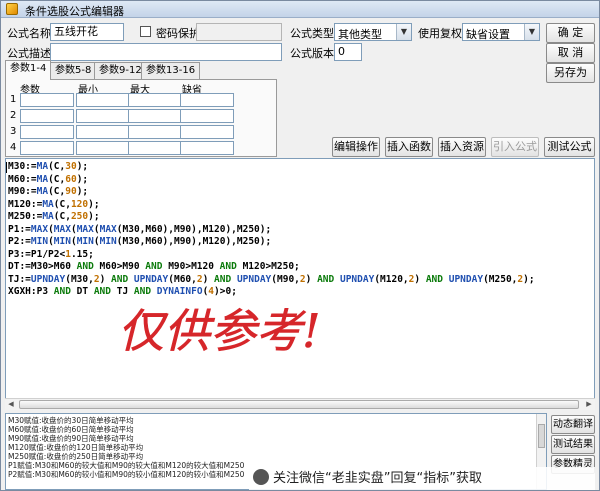 Image resolution: width=600 pixels, height=491 pixels. What do you see at coordinates (28, 70) in the screenshot?
I see `tab-params-1-4: 参数1-4` at bounding box center [28, 70].